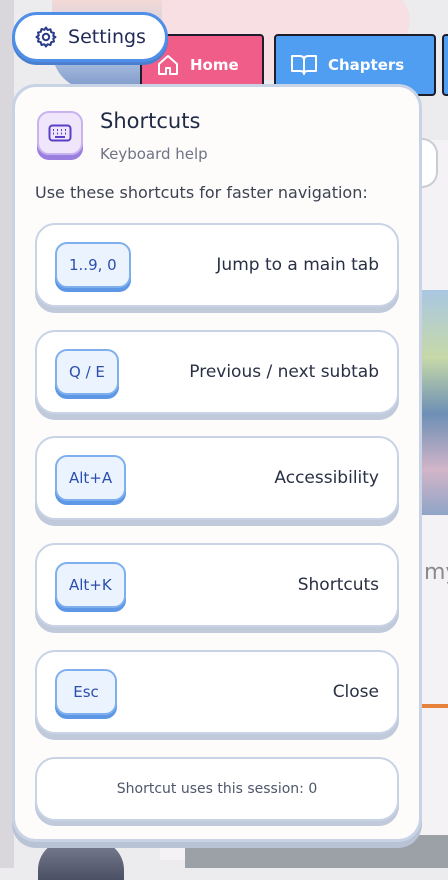 The width and height of the screenshot is (448, 880). Describe the element at coordinates (86, 692) in the screenshot. I see `shortcut-key: Esc` at that location.